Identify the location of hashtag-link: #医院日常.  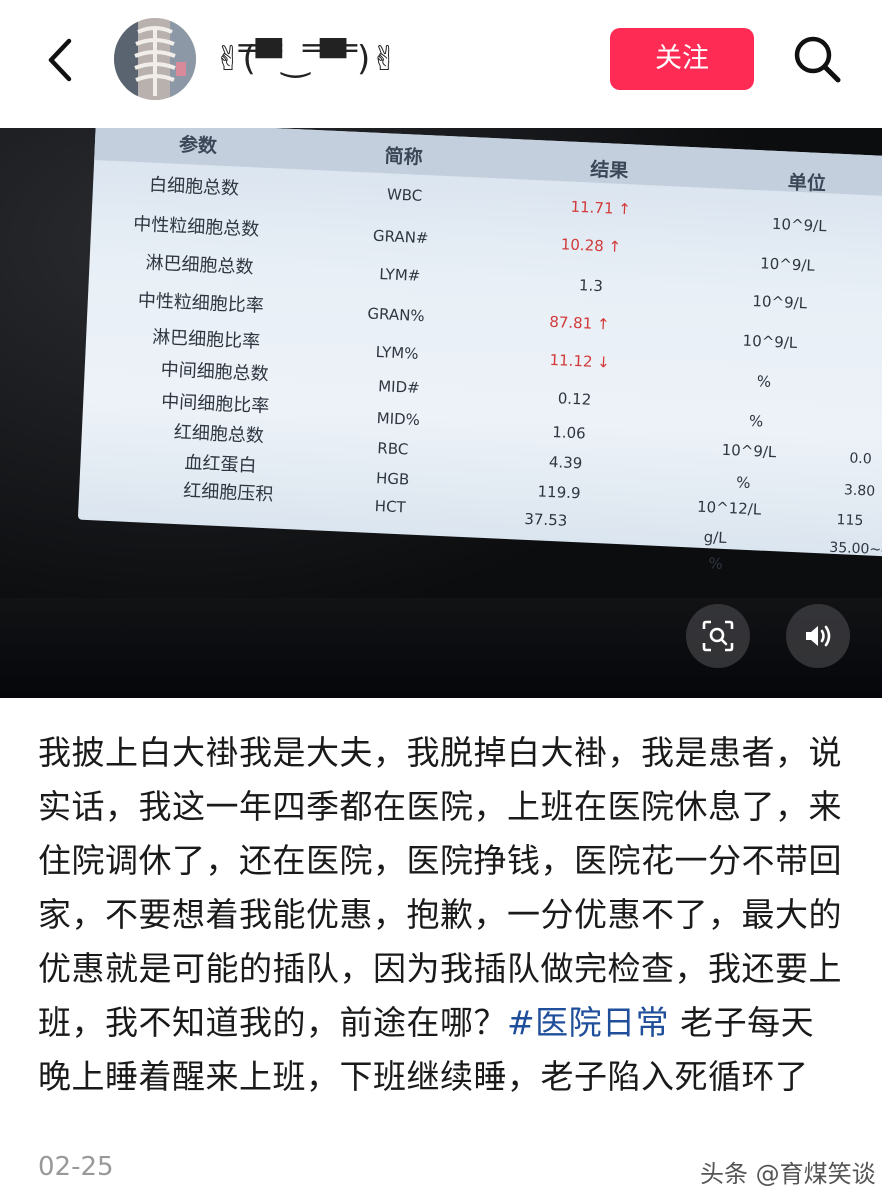
(588, 1022).